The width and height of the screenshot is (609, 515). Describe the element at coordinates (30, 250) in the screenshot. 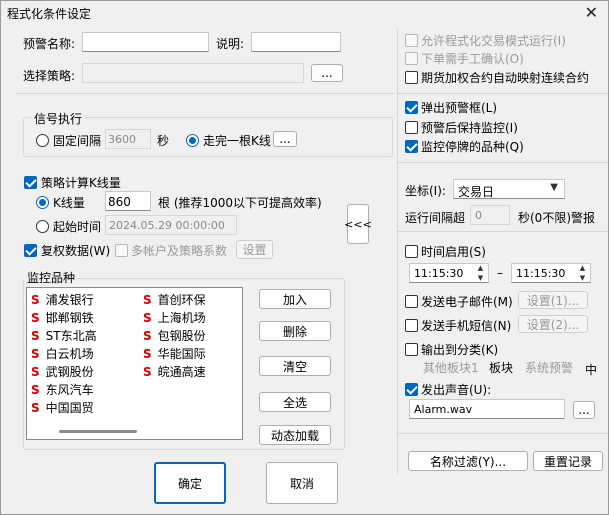

I see `rights-checkbox` at that location.